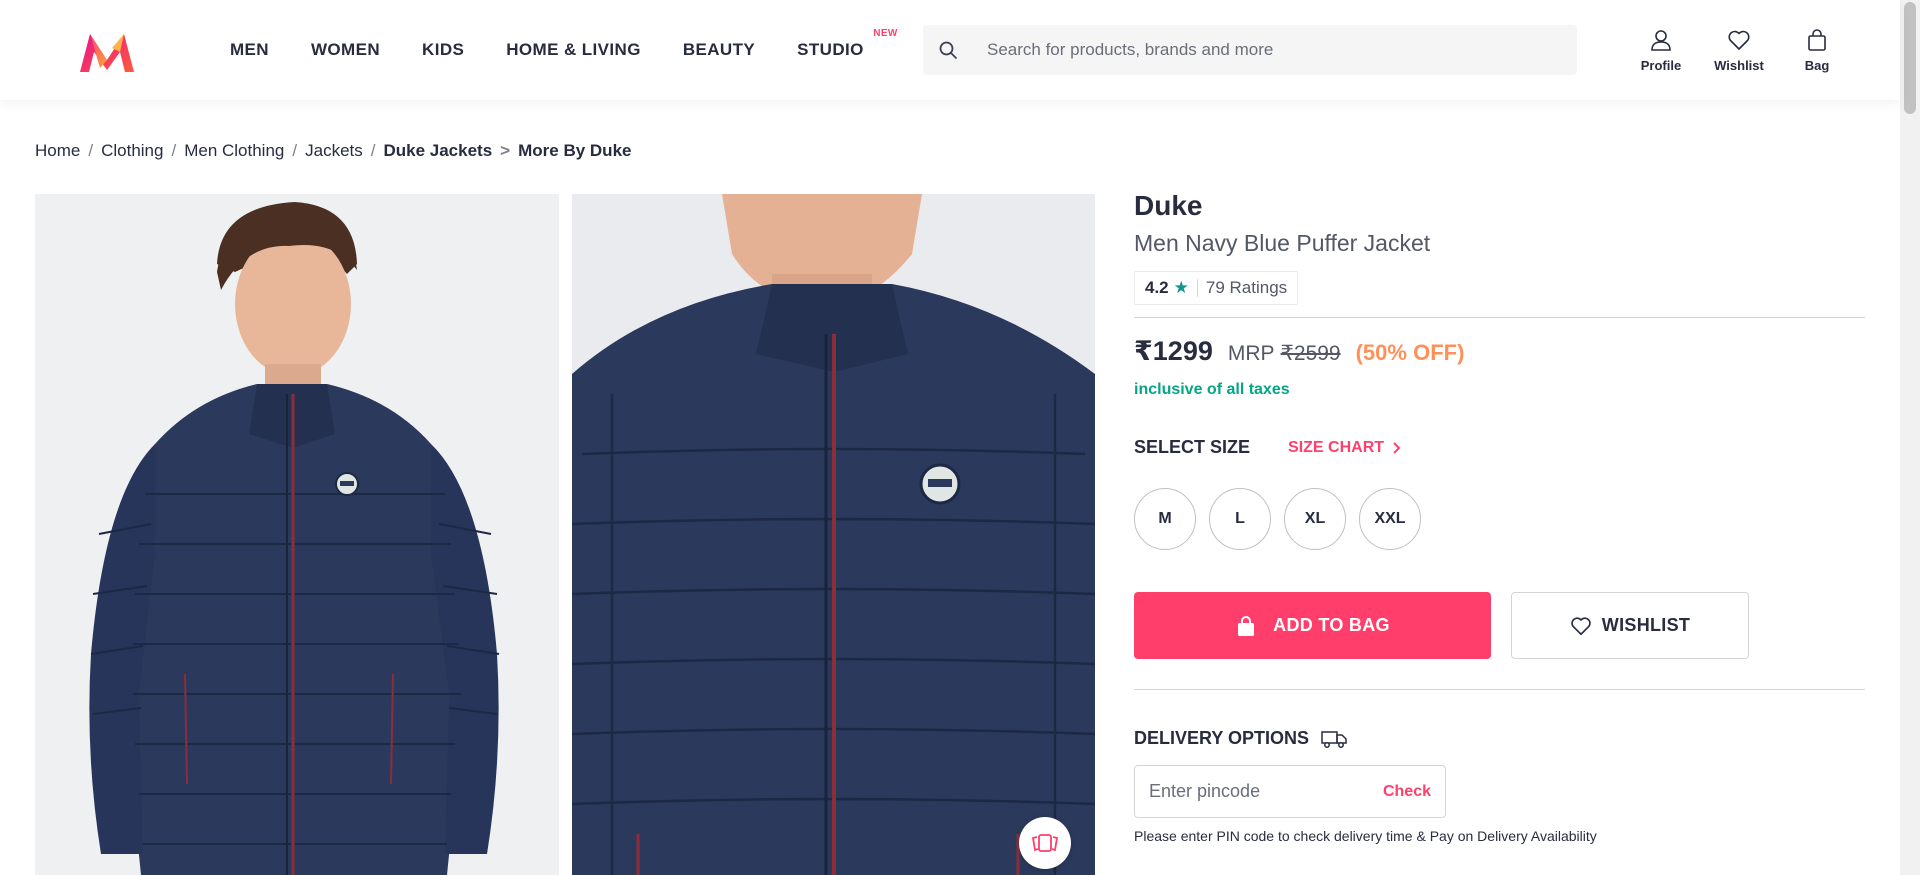  I want to click on size-option-xl: XL, so click(1315, 519).